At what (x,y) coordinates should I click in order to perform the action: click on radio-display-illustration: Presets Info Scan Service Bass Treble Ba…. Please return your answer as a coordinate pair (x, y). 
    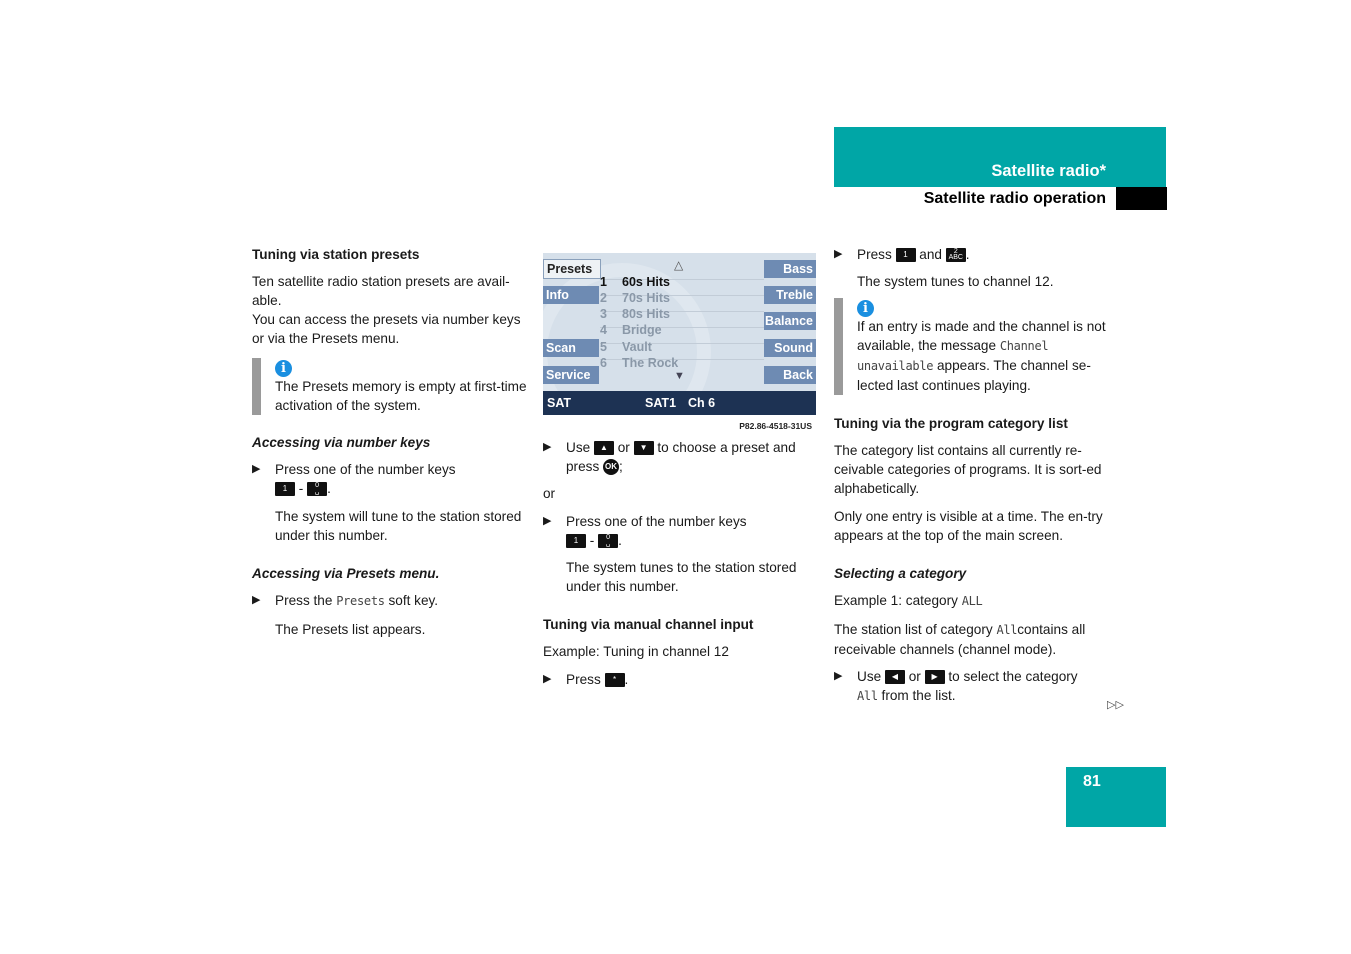
    Looking at the image, I should click on (679, 334).